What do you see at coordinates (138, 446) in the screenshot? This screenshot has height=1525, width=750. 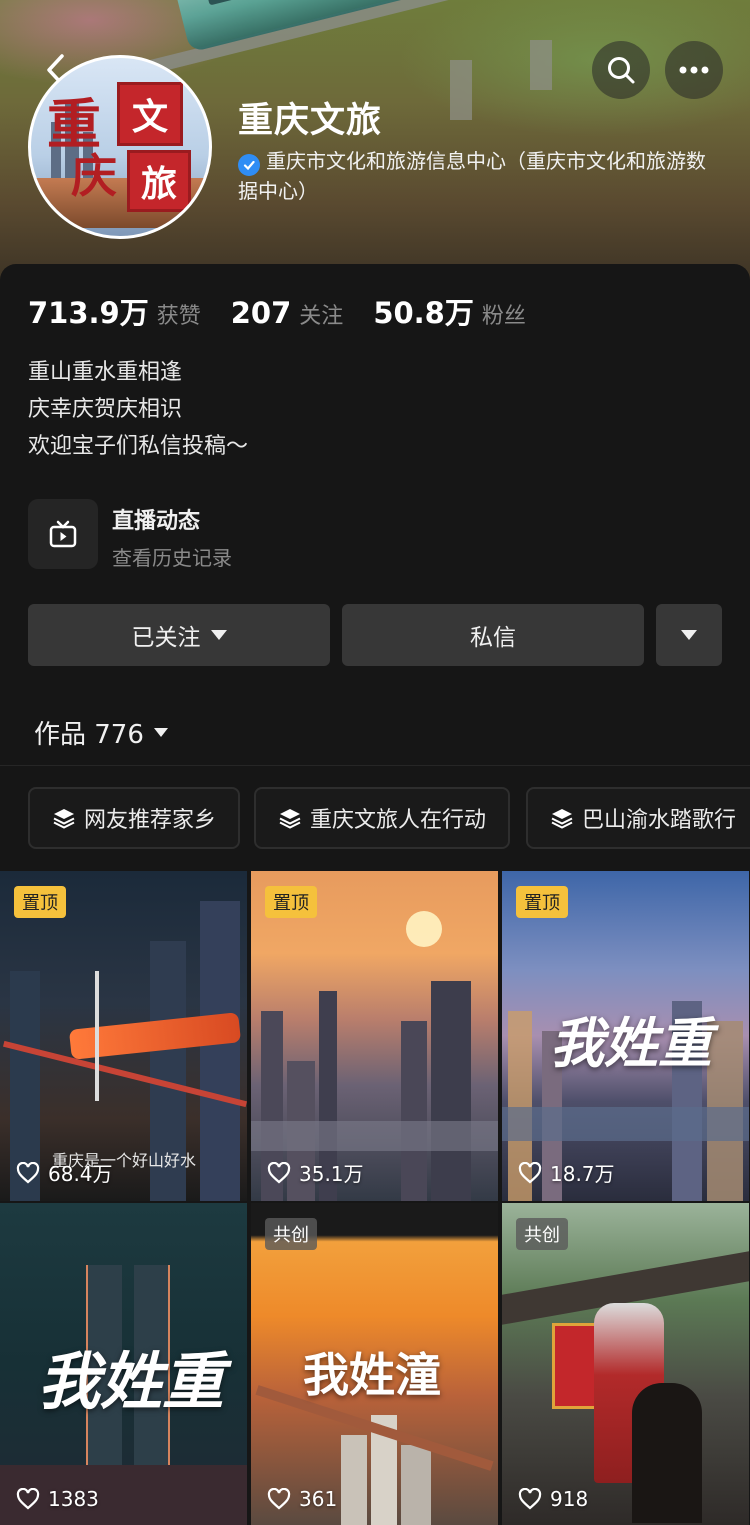 I see `bio-line: 欢迎宝子们私信投稿～` at bounding box center [138, 446].